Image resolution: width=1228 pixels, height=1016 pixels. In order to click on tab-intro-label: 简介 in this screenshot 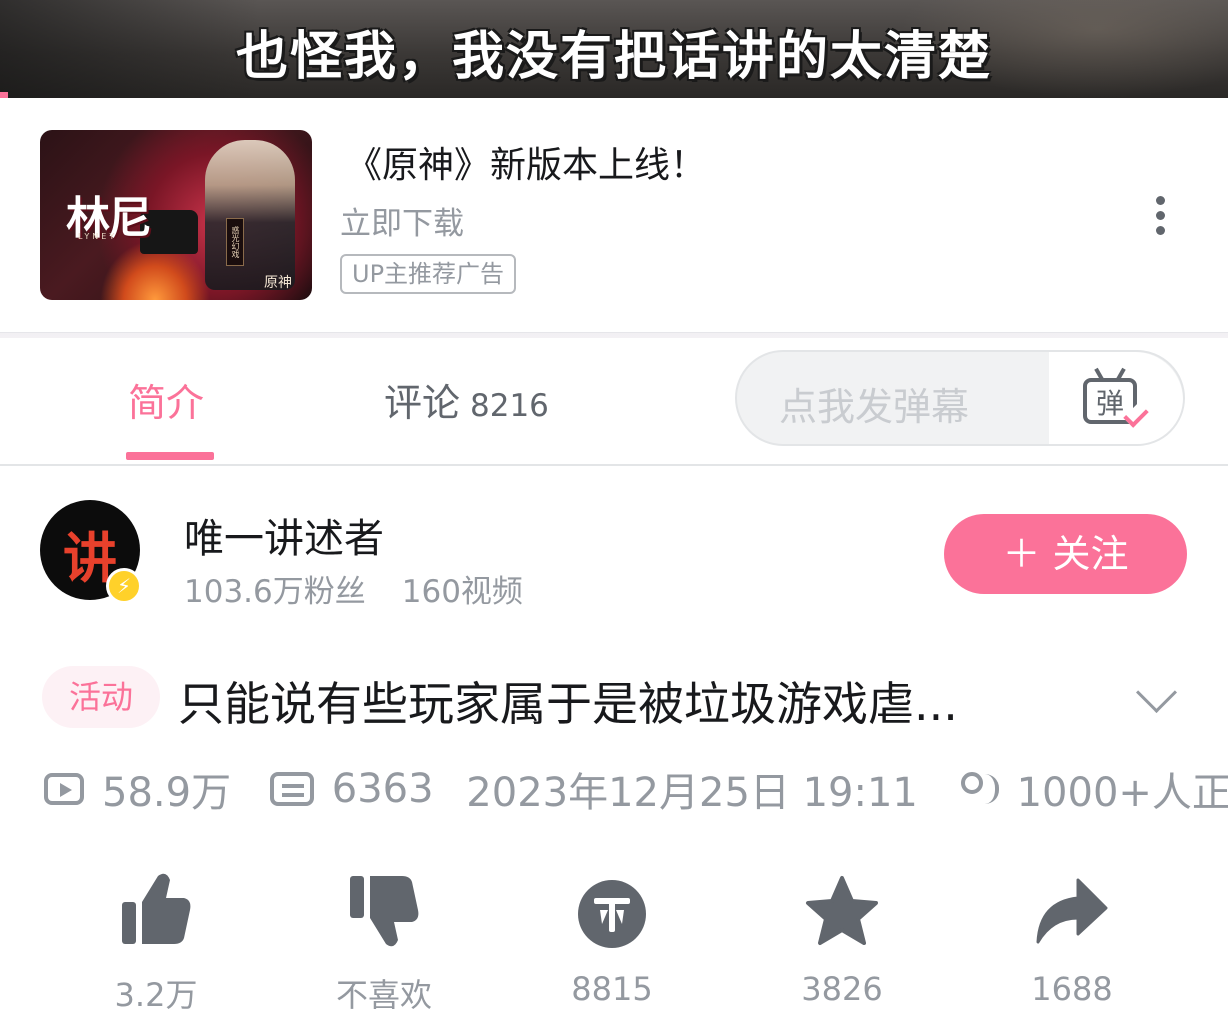, I will do `click(166, 403)`.